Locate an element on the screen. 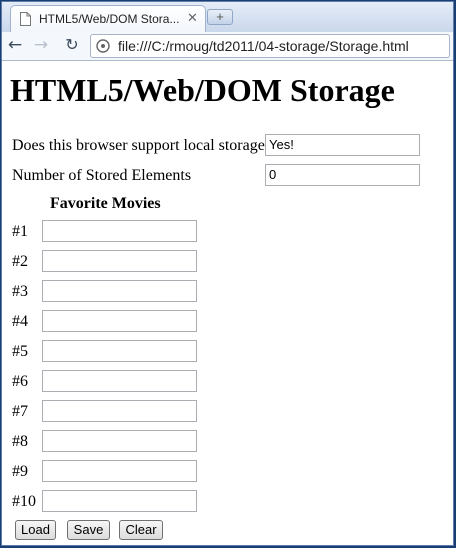  count-label: Number of Stored Elements is located at coordinates (102, 175).